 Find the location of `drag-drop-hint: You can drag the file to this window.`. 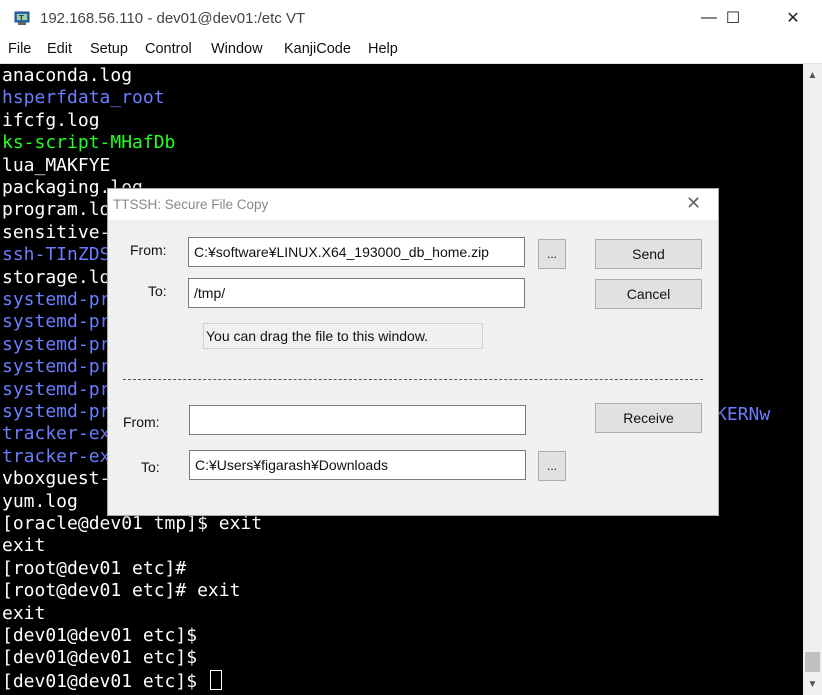

drag-drop-hint: You can drag the file to this window. is located at coordinates (343, 336).